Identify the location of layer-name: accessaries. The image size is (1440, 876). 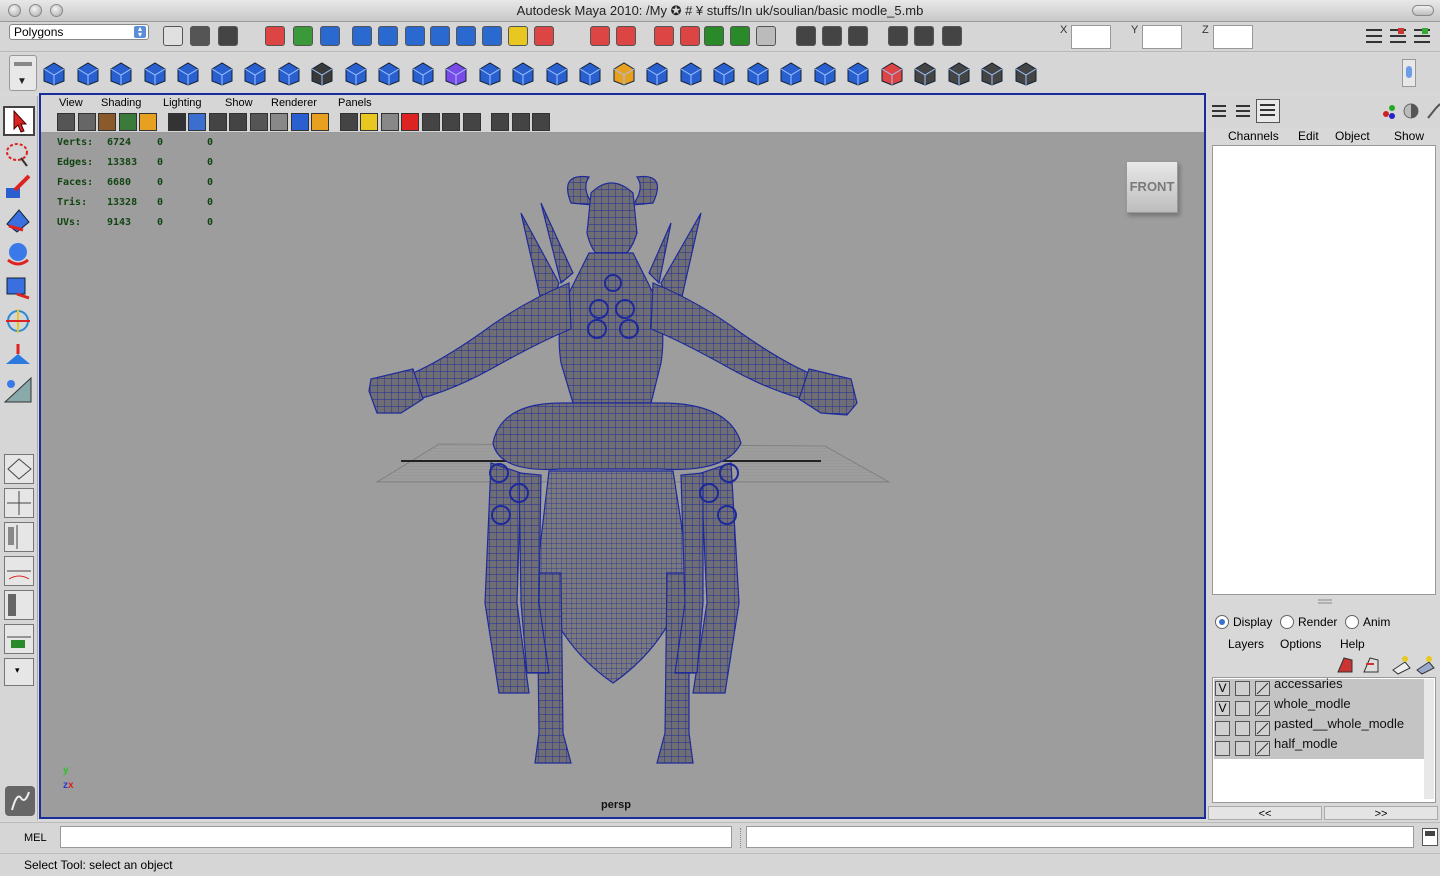
(1308, 683).